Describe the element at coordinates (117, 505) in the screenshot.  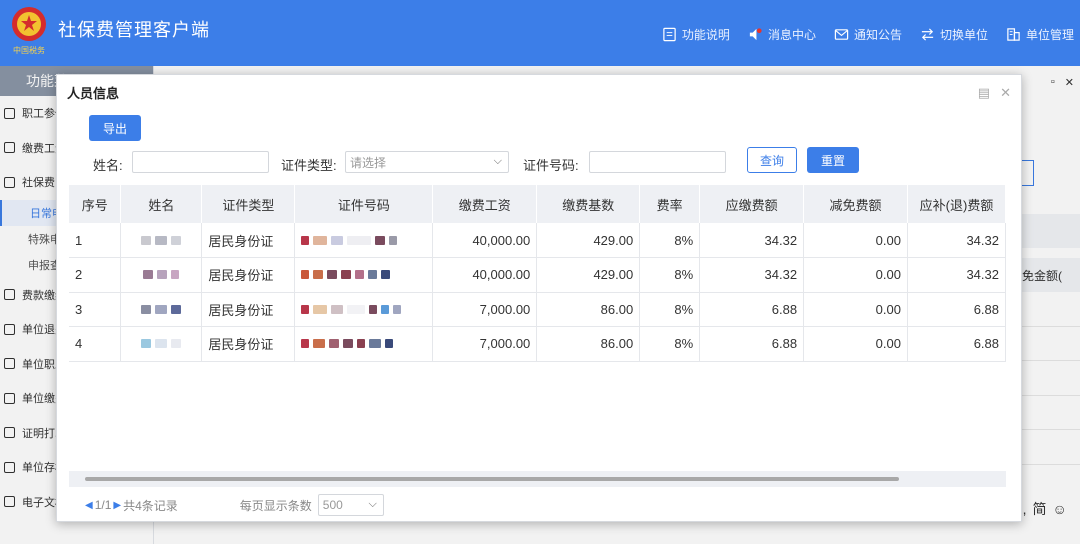
I see `next-page-icon: ▶` at that location.